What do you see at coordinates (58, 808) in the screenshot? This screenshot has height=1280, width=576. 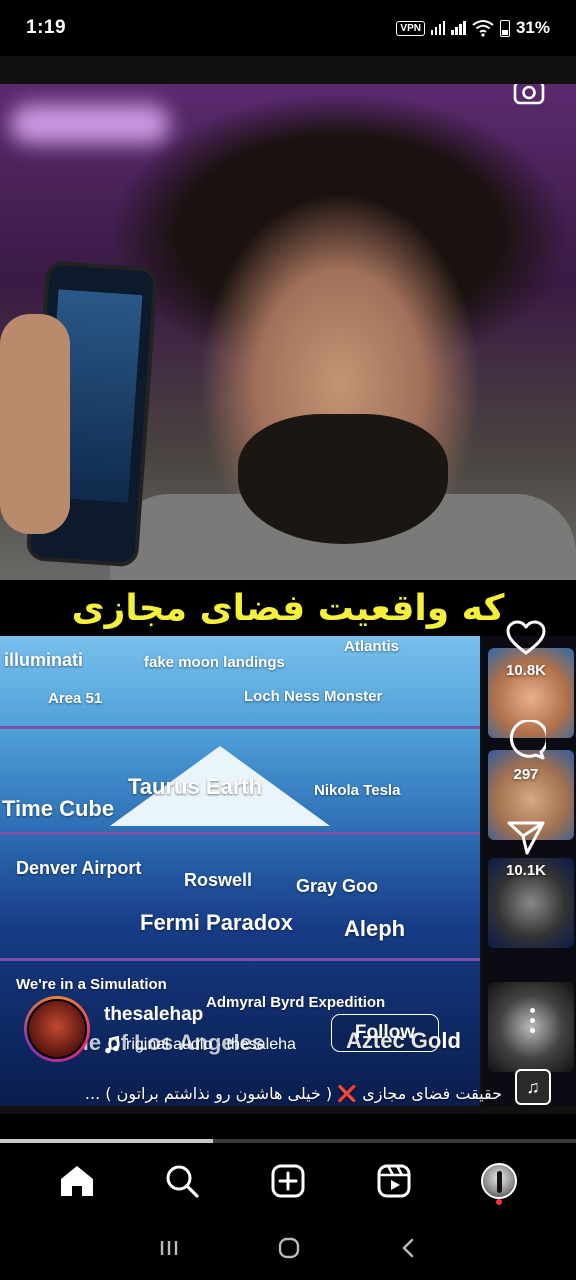 I see `iceberg-label: Time Cube` at bounding box center [58, 808].